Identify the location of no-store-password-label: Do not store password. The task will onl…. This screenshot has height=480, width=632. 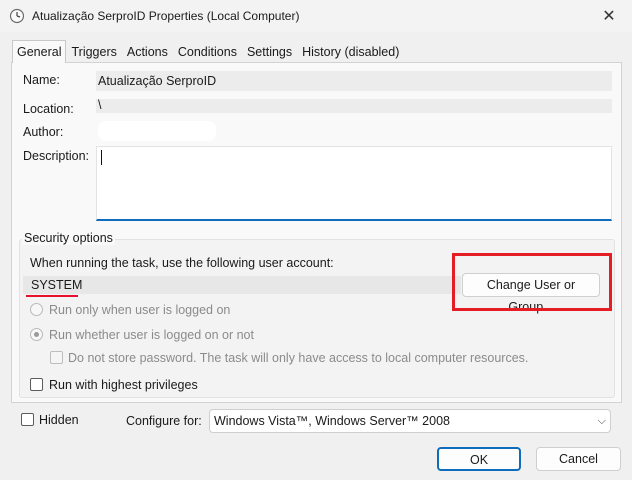
(298, 358).